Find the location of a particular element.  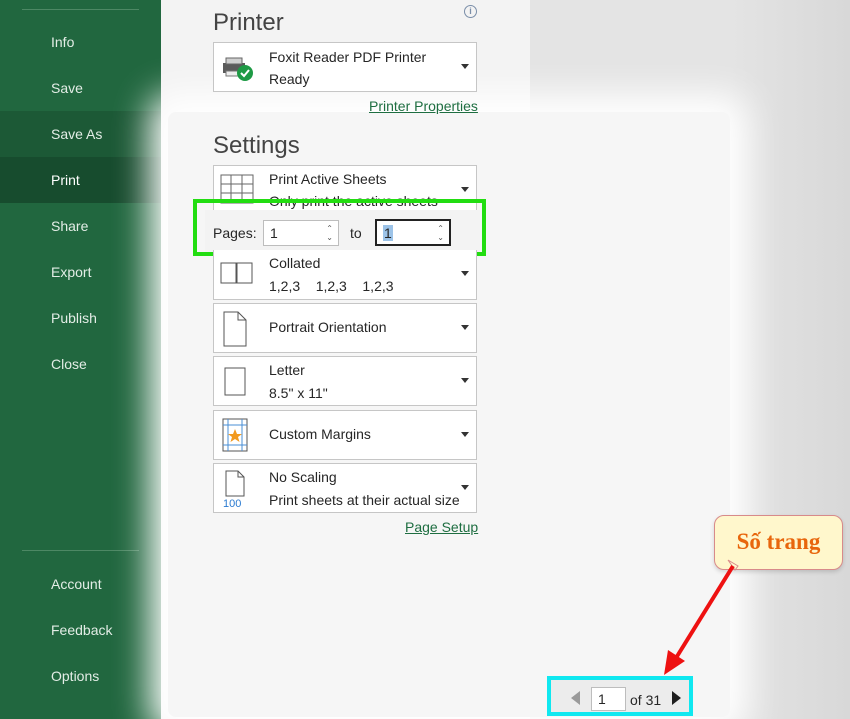

custom-margins-icon is located at coordinates (235, 435).